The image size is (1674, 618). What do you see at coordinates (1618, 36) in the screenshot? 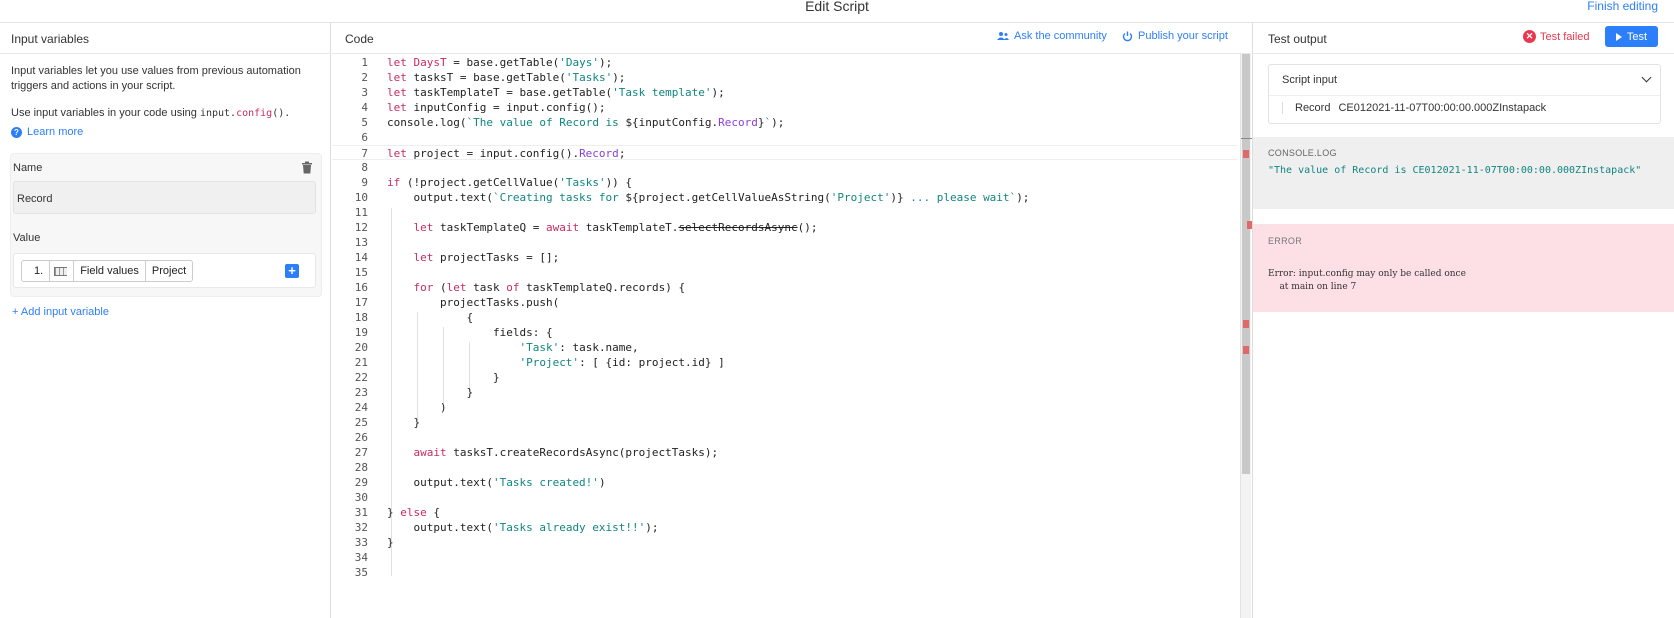
I see `play-icon` at bounding box center [1618, 36].